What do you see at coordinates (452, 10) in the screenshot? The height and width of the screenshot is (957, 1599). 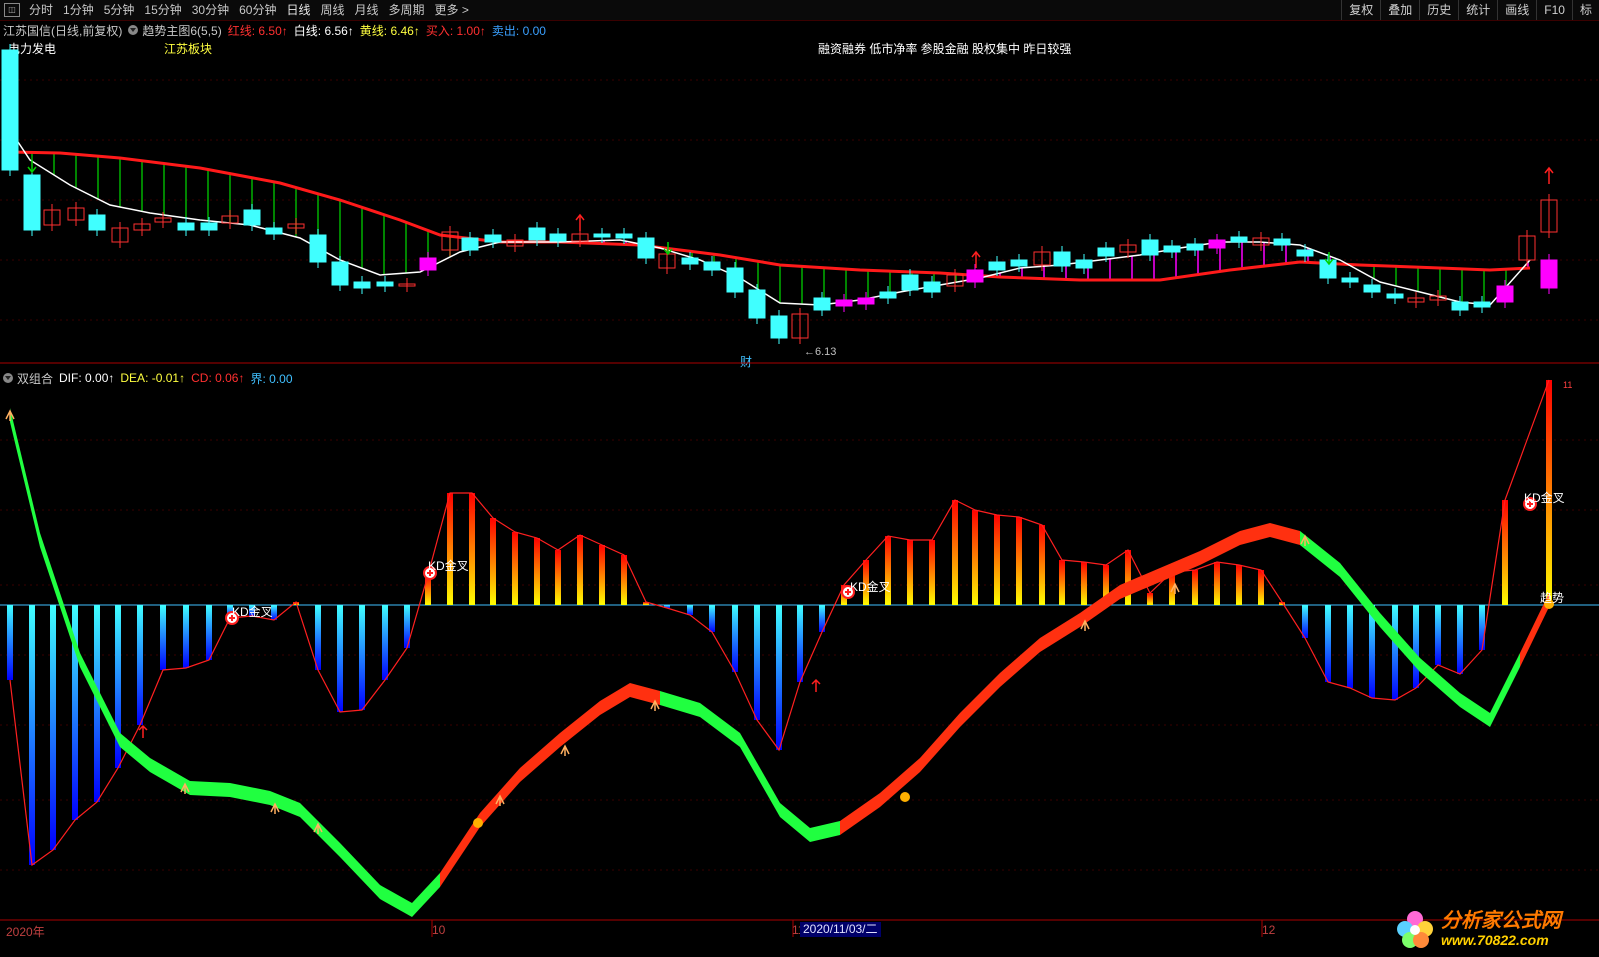 I see `tab-more: 更多 >` at bounding box center [452, 10].